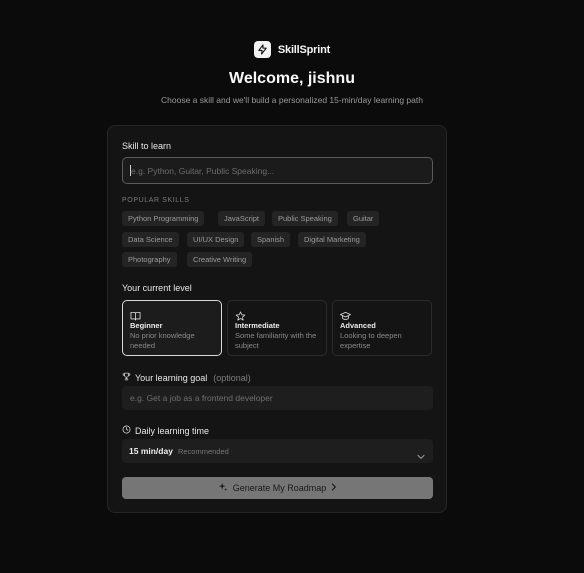 The height and width of the screenshot is (573, 584). I want to click on level-label: Your current level, so click(157, 288).